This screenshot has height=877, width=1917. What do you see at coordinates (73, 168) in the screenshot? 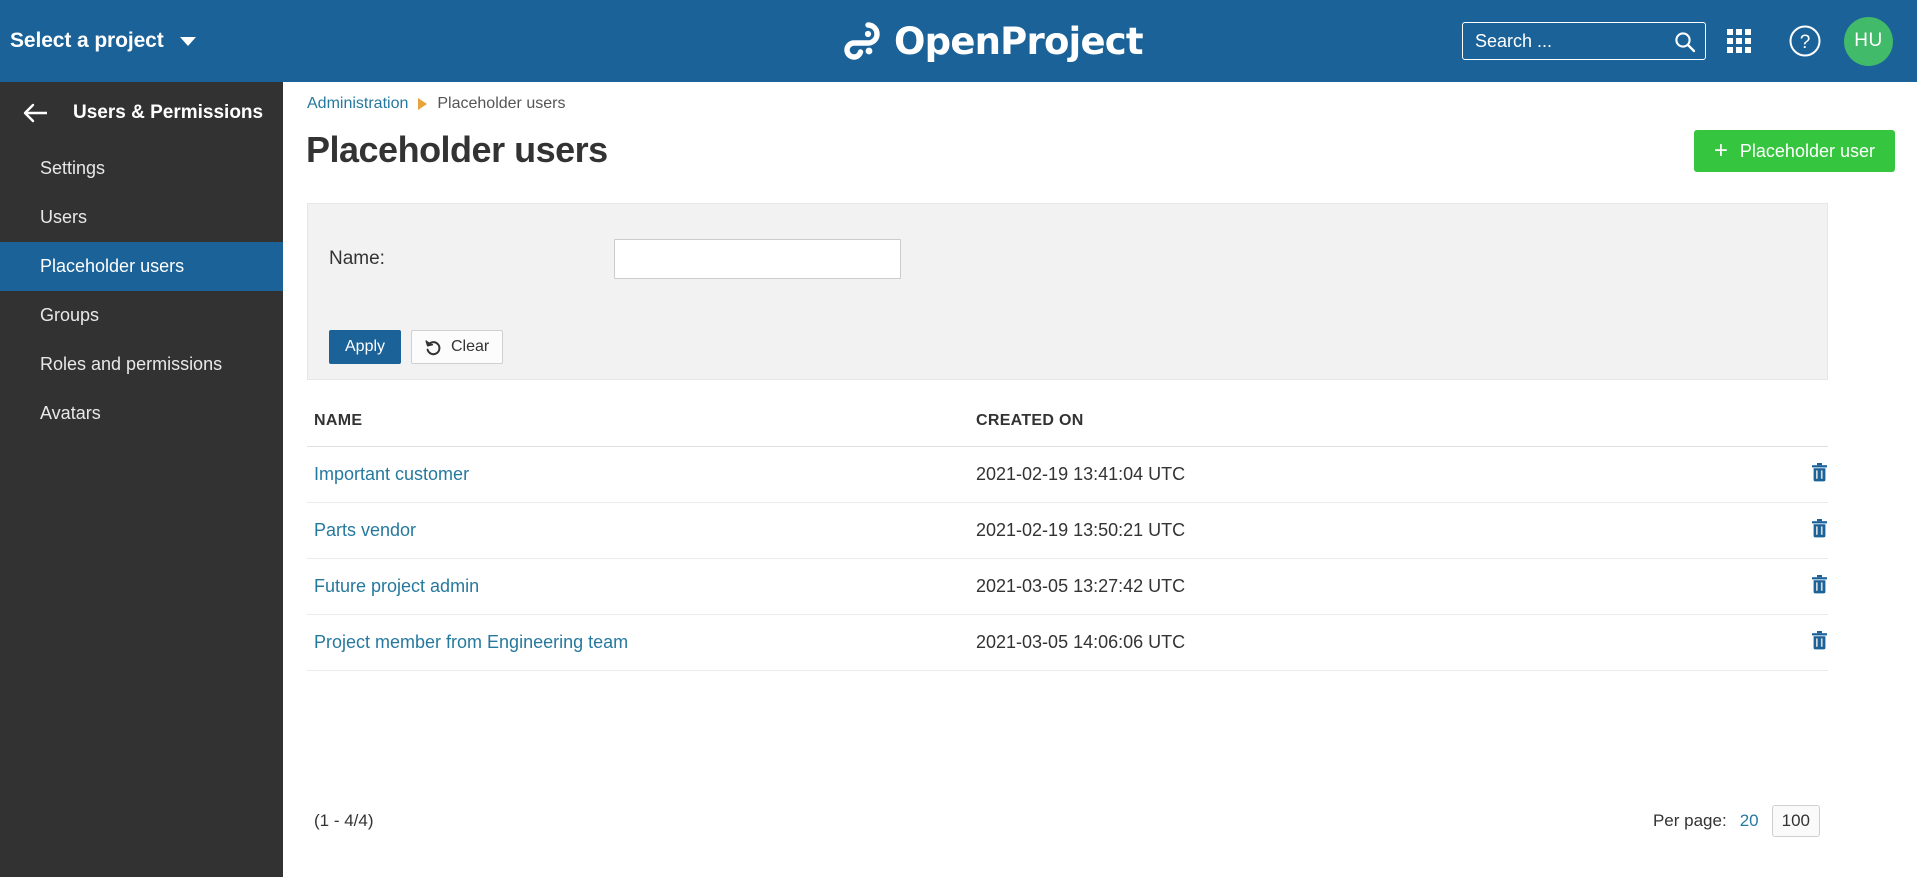
I see `sidebar-item-label: Settings` at bounding box center [73, 168].